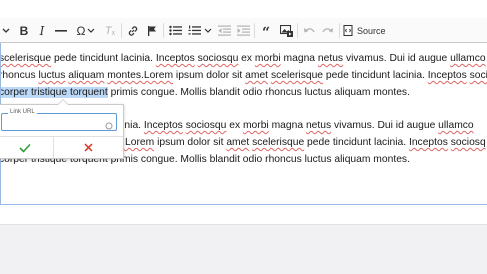 This screenshot has width=487, height=274. Describe the element at coordinates (59, 120) in the screenshot. I see `link-url-field: Link URL` at that location.